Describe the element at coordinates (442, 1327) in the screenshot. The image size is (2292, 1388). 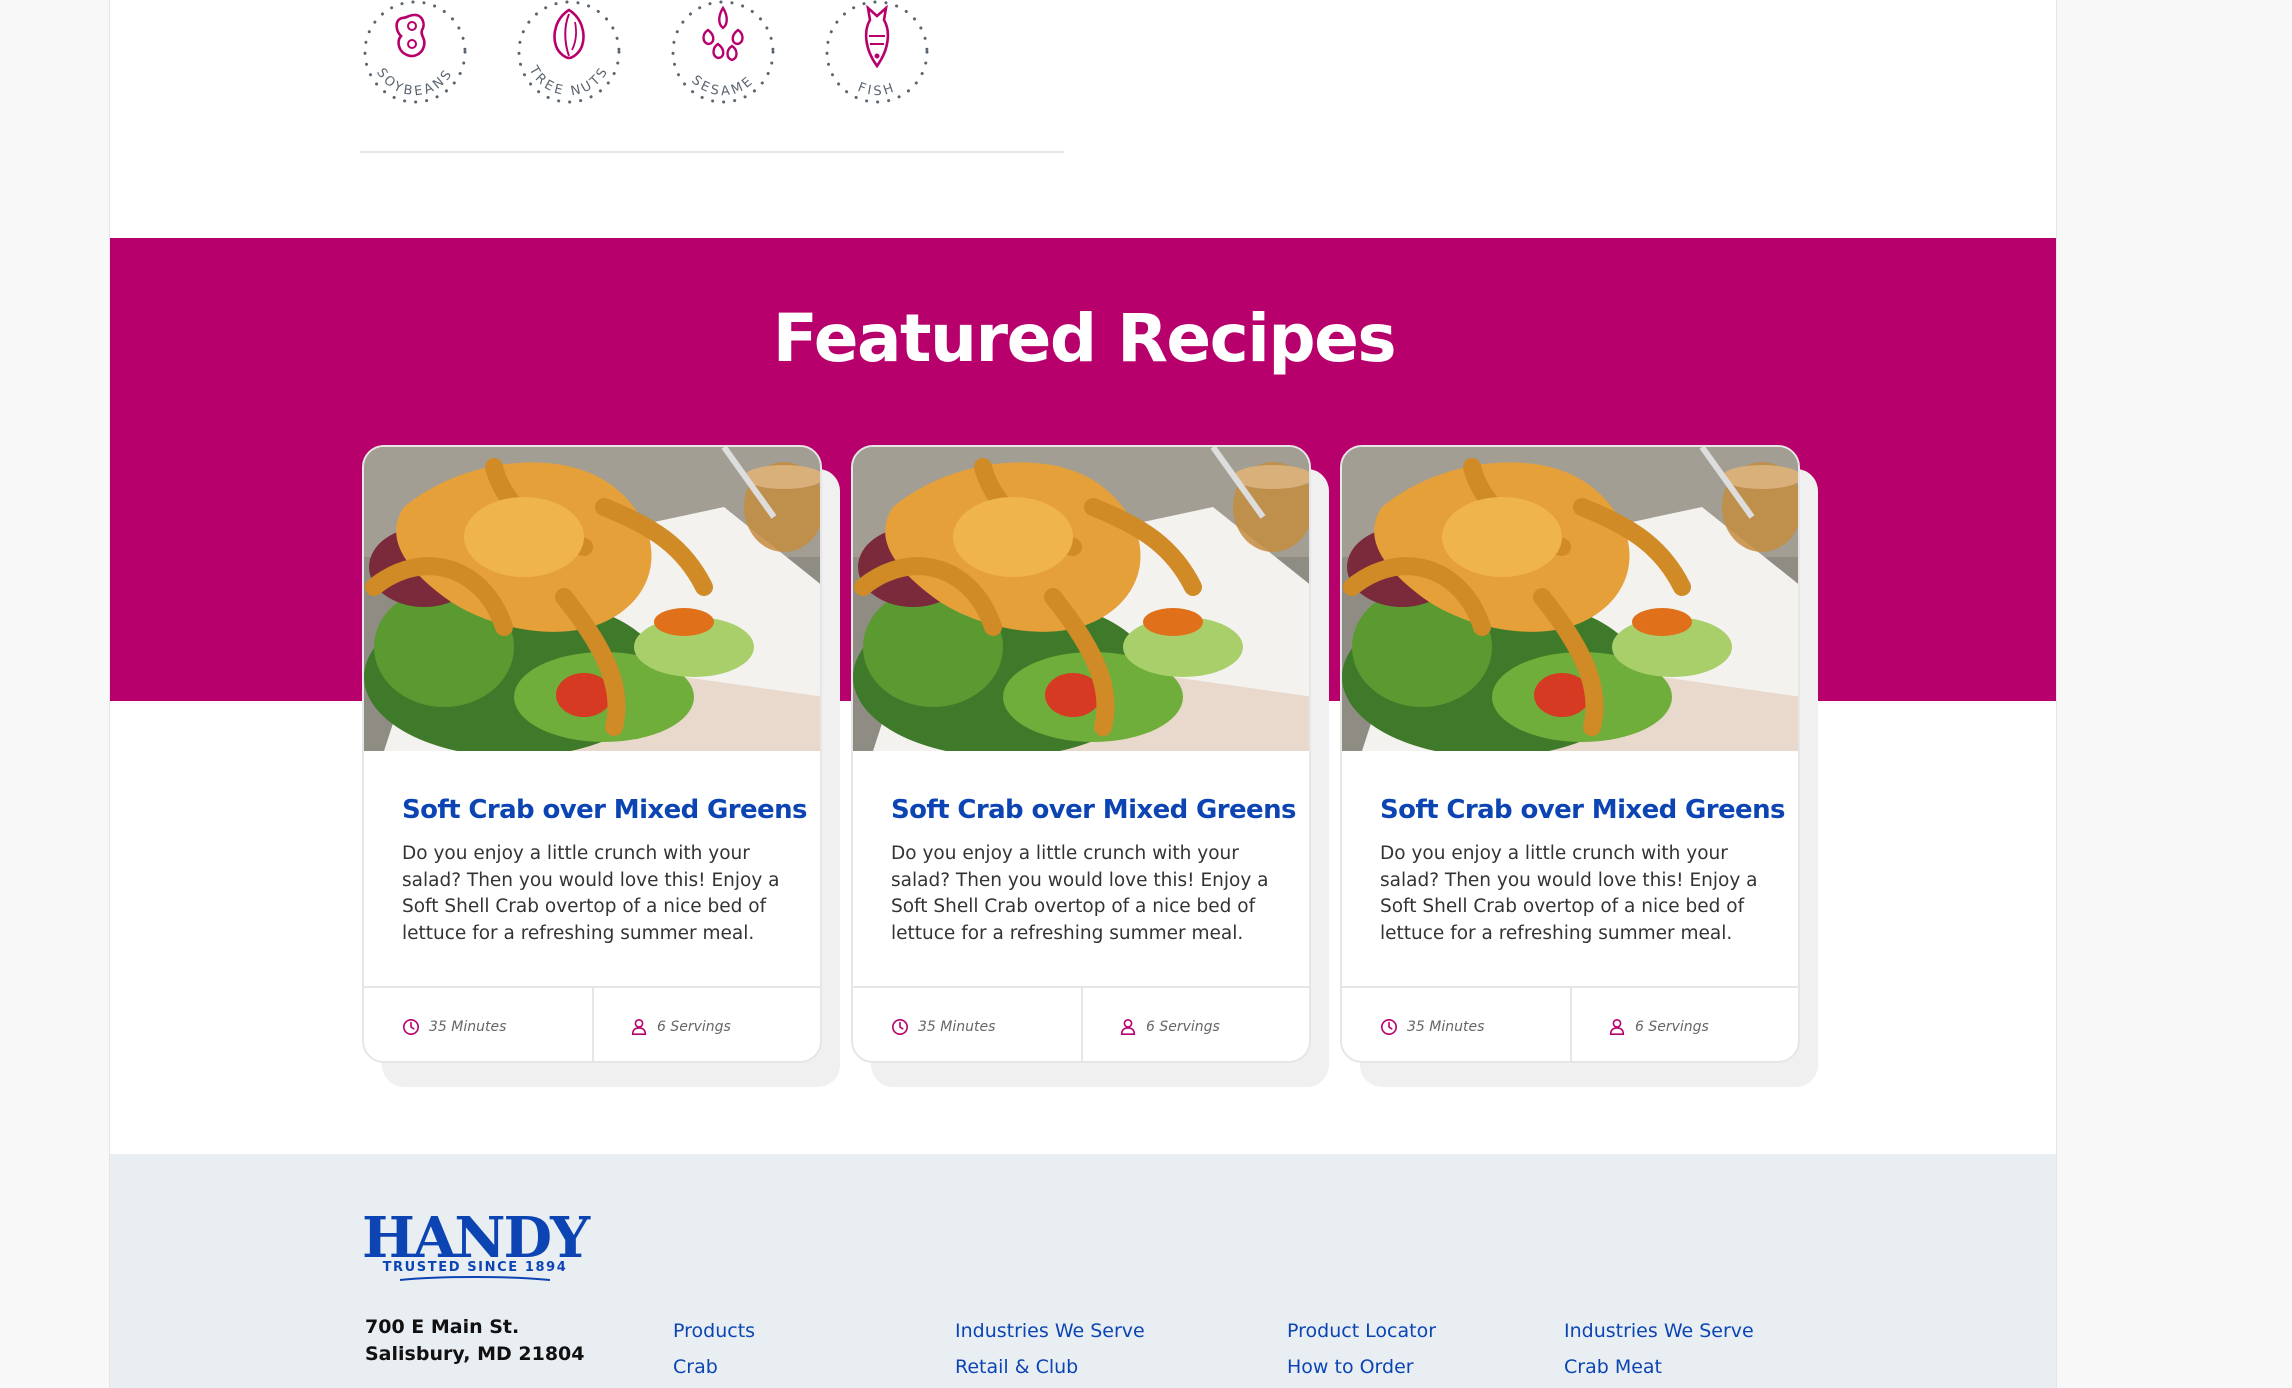
I see `address-line-1: 700 E Main St.` at that location.